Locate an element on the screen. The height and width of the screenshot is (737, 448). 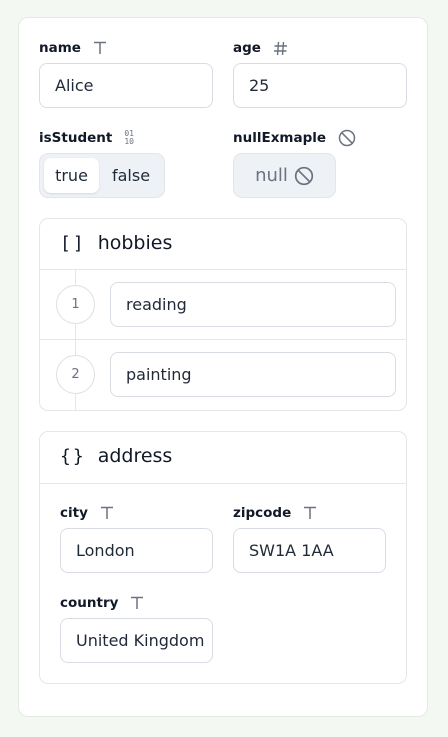
city-input: London is located at coordinates (136, 550).